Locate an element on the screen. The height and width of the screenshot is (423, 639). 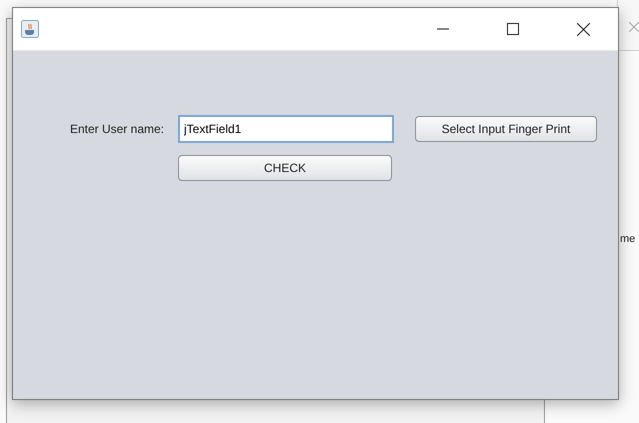
minimize-icon is located at coordinates (443, 29).